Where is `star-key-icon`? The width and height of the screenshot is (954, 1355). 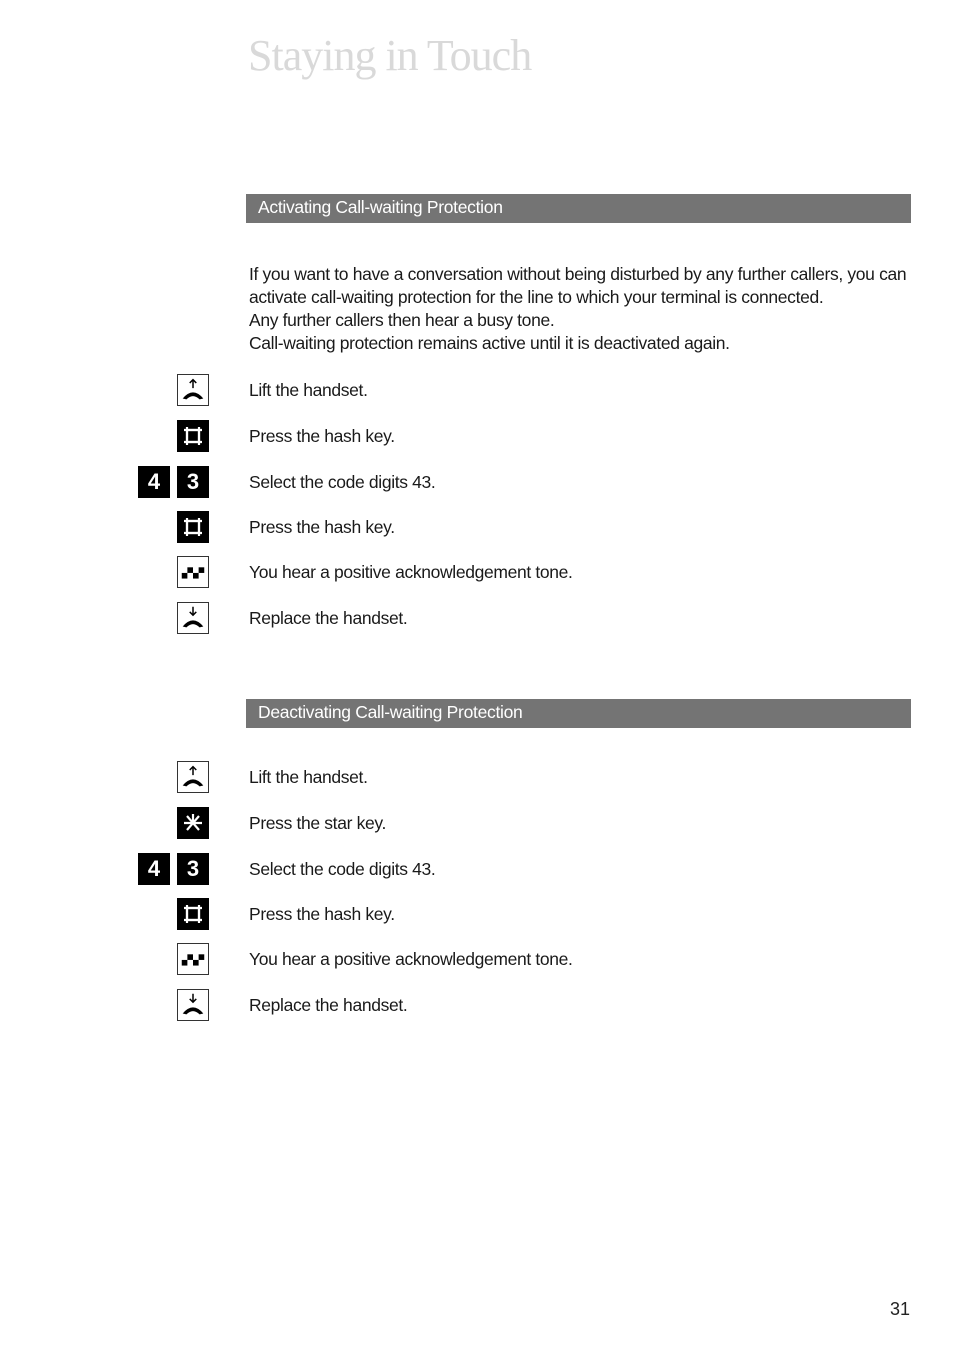
star-key-icon is located at coordinates (193, 823).